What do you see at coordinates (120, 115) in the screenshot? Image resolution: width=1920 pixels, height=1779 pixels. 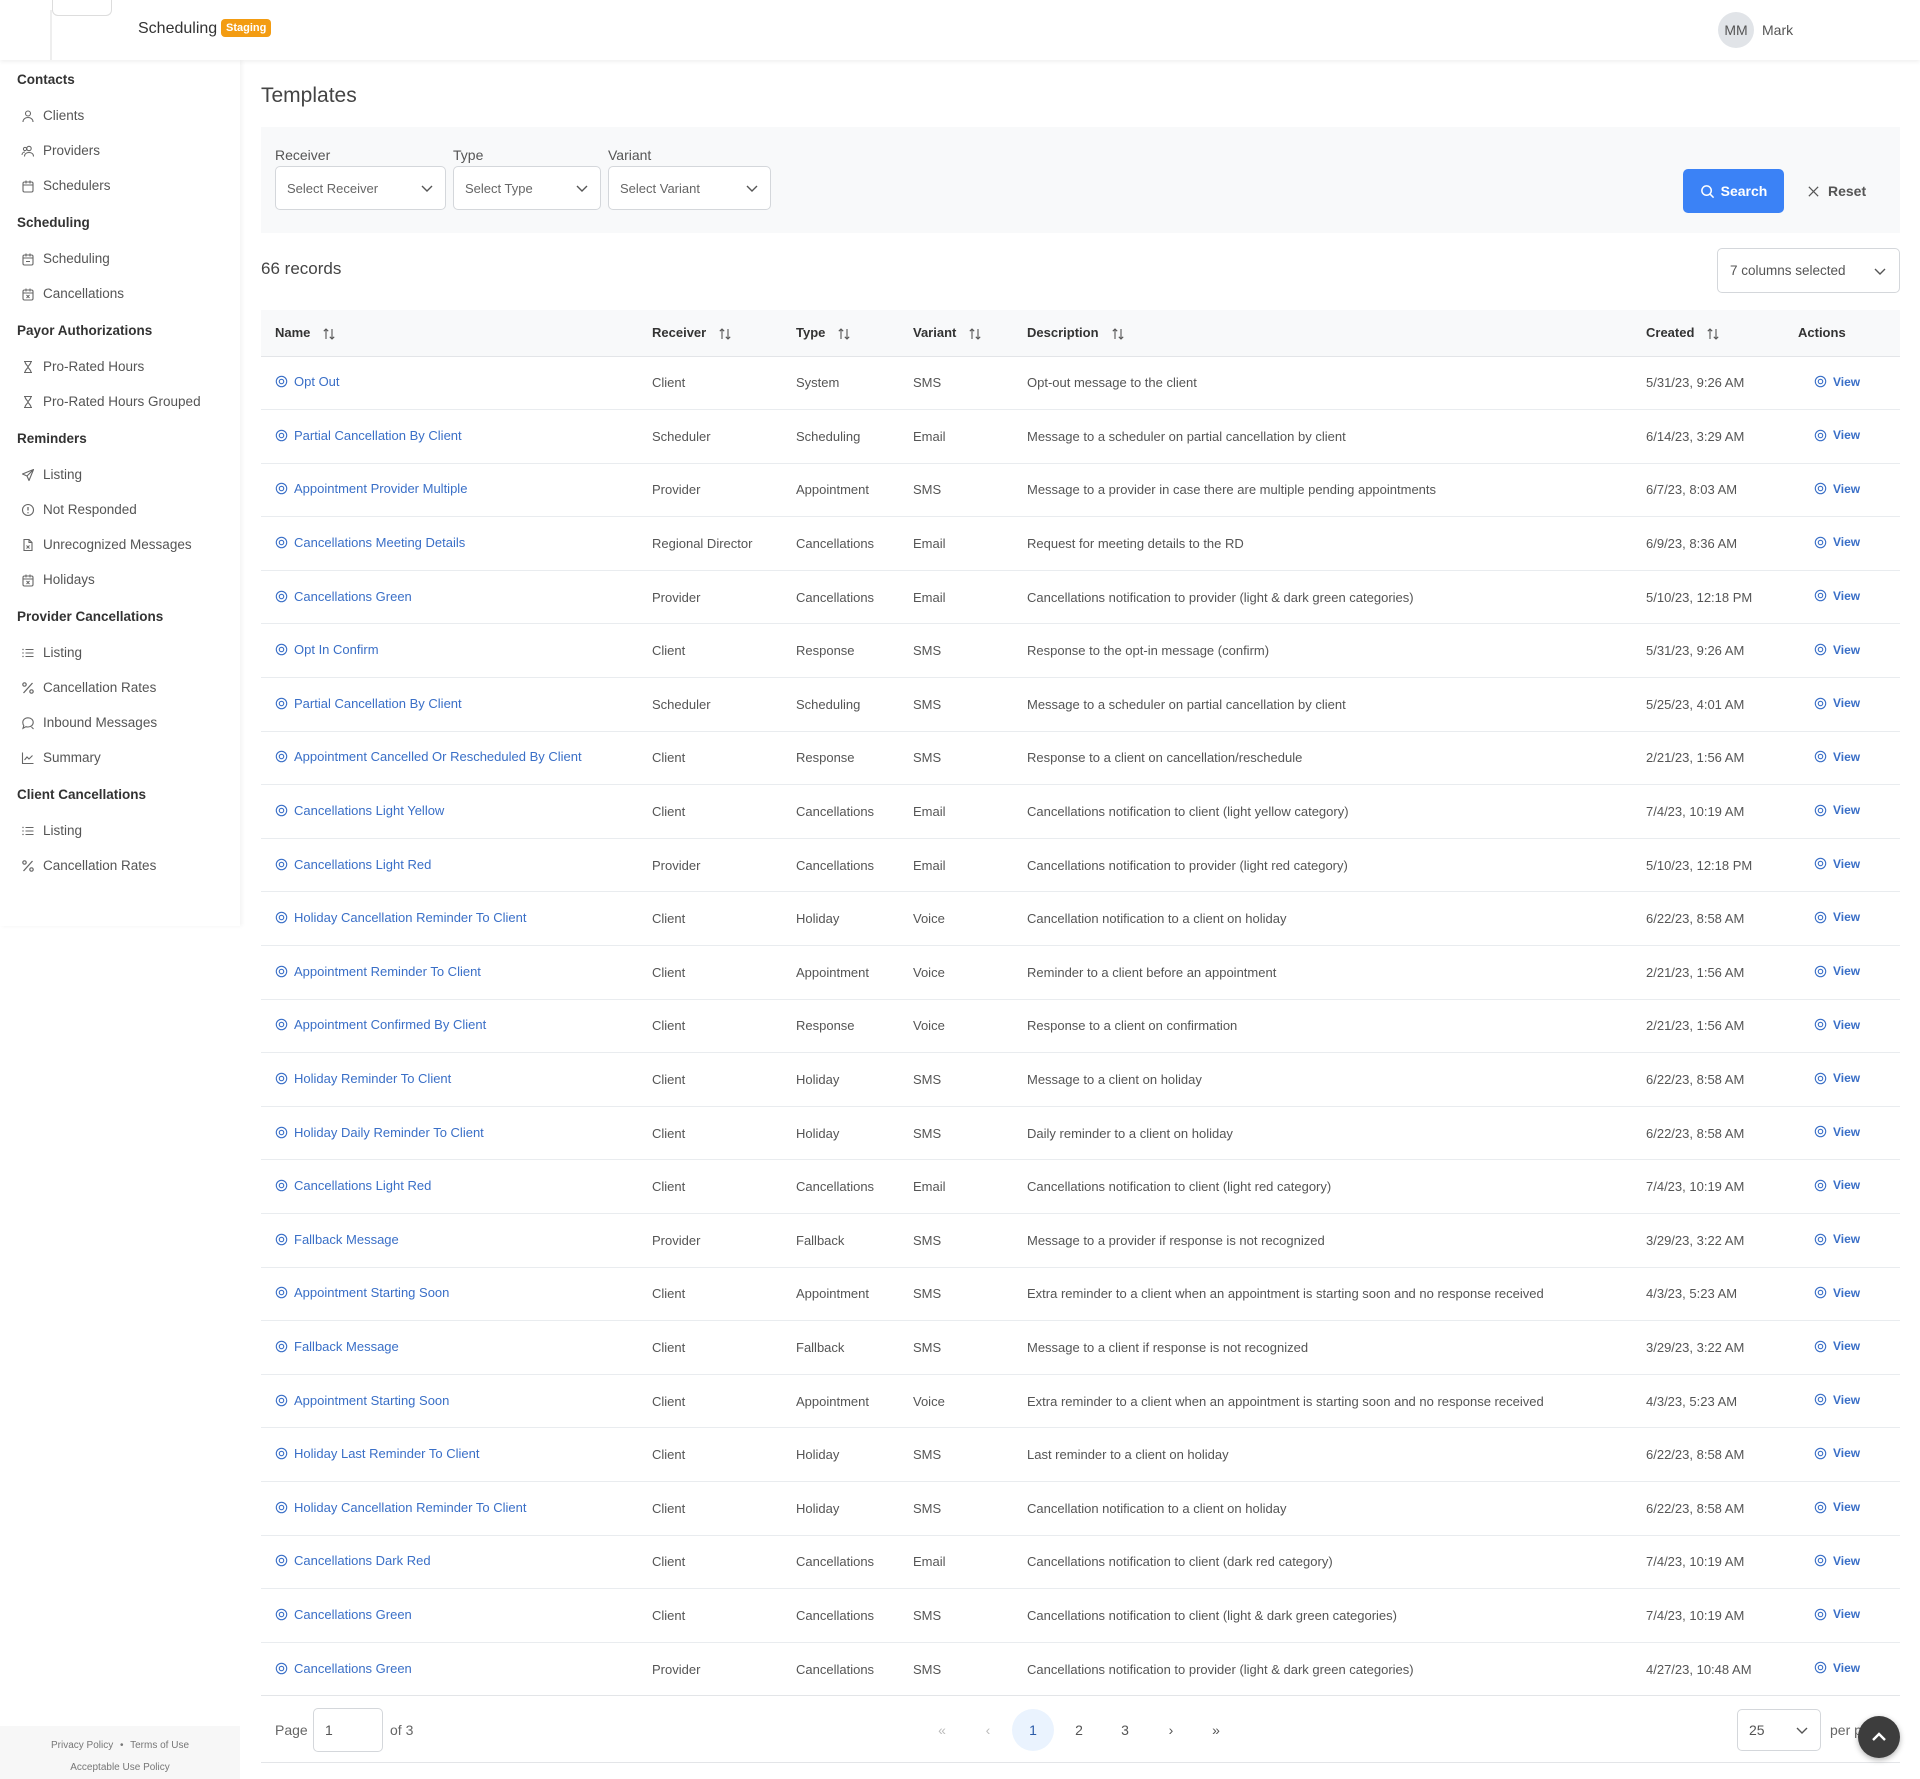 I see `sidebar-item-clients: Clients` at bounding box center [120, 115].